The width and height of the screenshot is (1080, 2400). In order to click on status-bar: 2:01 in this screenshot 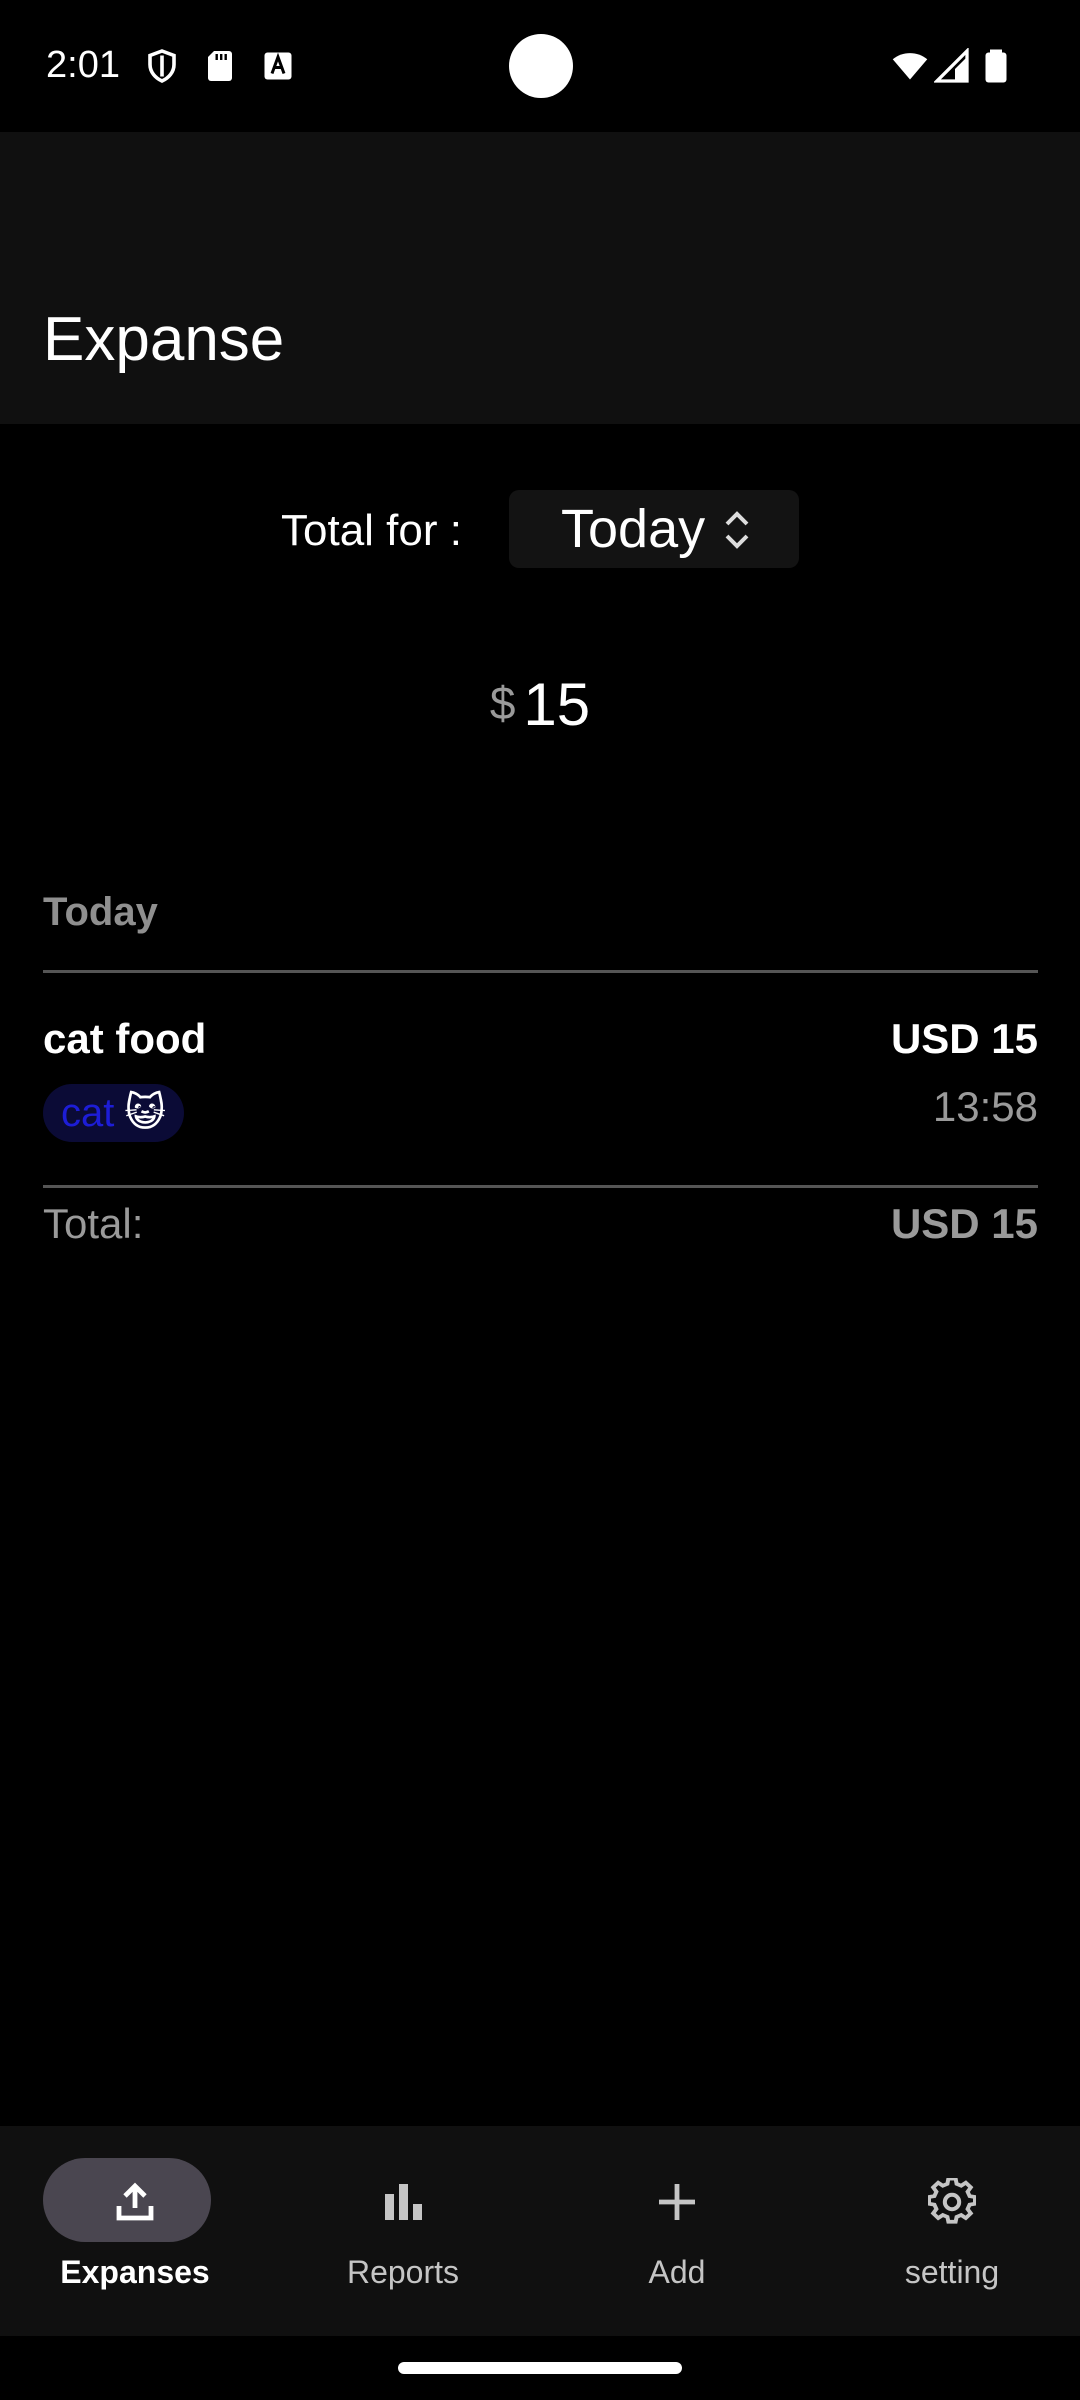, I will do `click(540, 66)`.